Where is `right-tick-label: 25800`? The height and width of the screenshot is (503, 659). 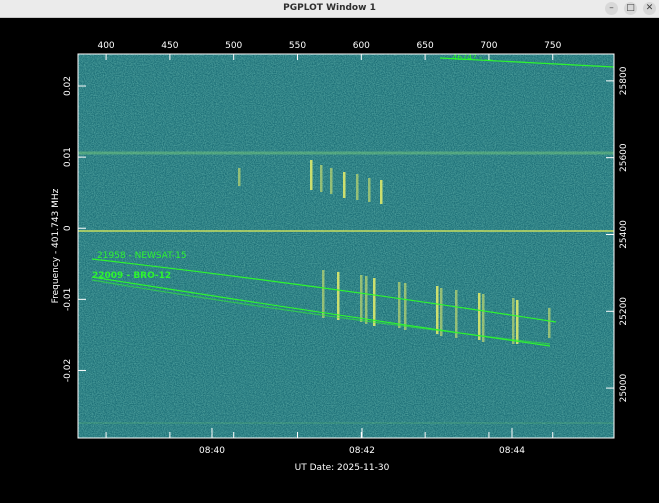 right-tick-label: 25800 is located at coordinates (624, 80).